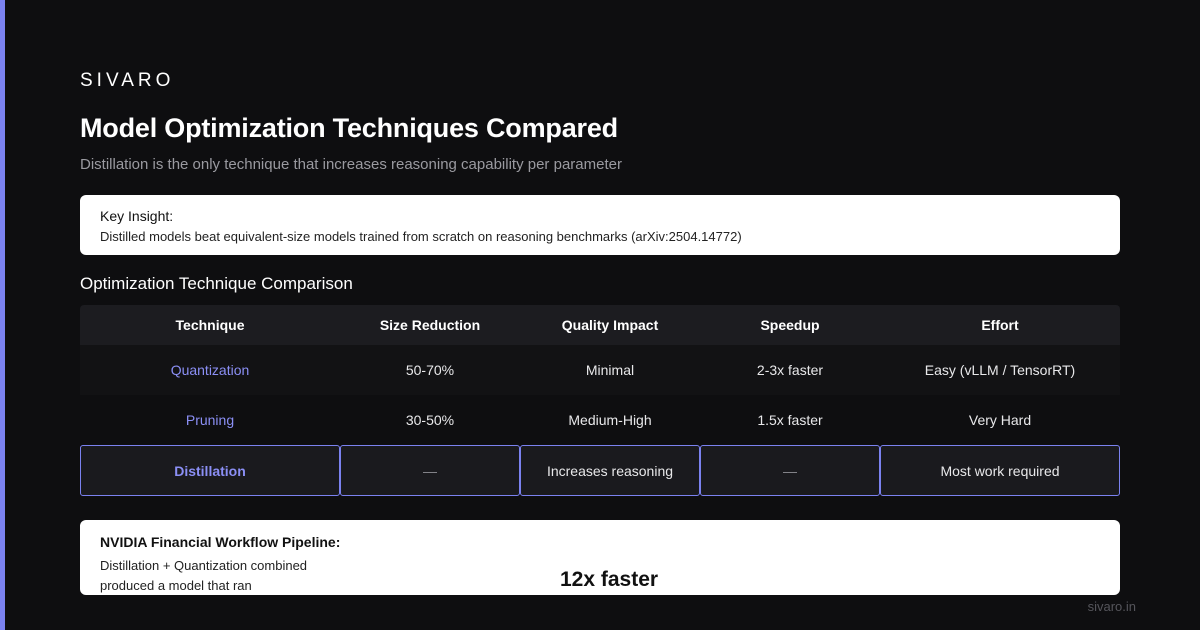 Image resolution: width=1200 pixels, height=630 pixels. I want to click on quality-impact-cell: Increases reasoning, so click(610, 470).